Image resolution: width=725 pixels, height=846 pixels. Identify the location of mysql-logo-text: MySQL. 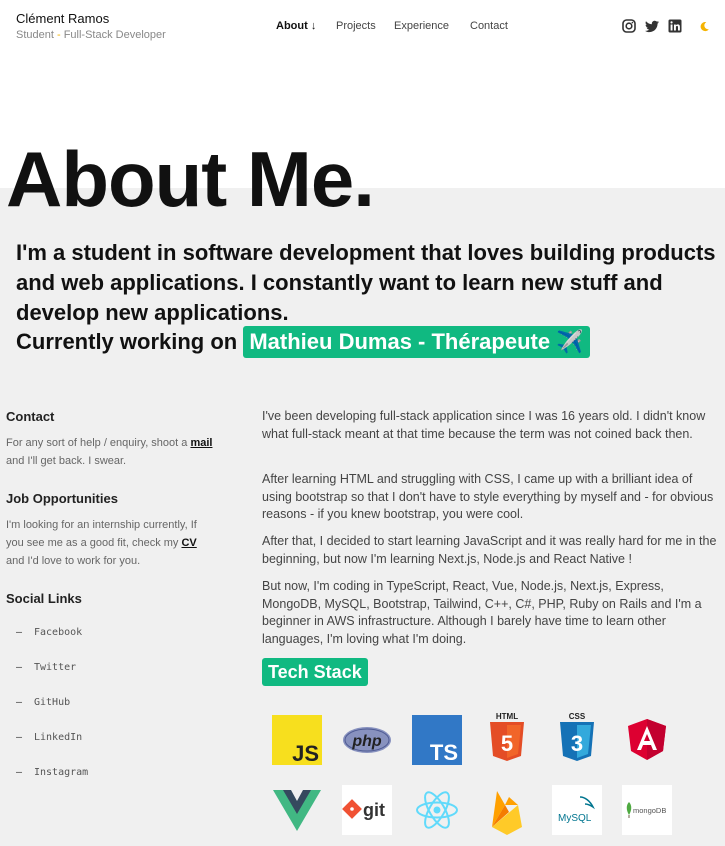
(575, 818).